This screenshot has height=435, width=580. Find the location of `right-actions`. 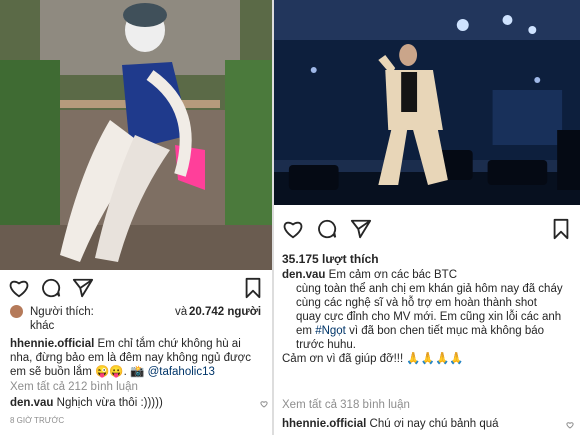

right-actions is located at coordinates (427, 229).